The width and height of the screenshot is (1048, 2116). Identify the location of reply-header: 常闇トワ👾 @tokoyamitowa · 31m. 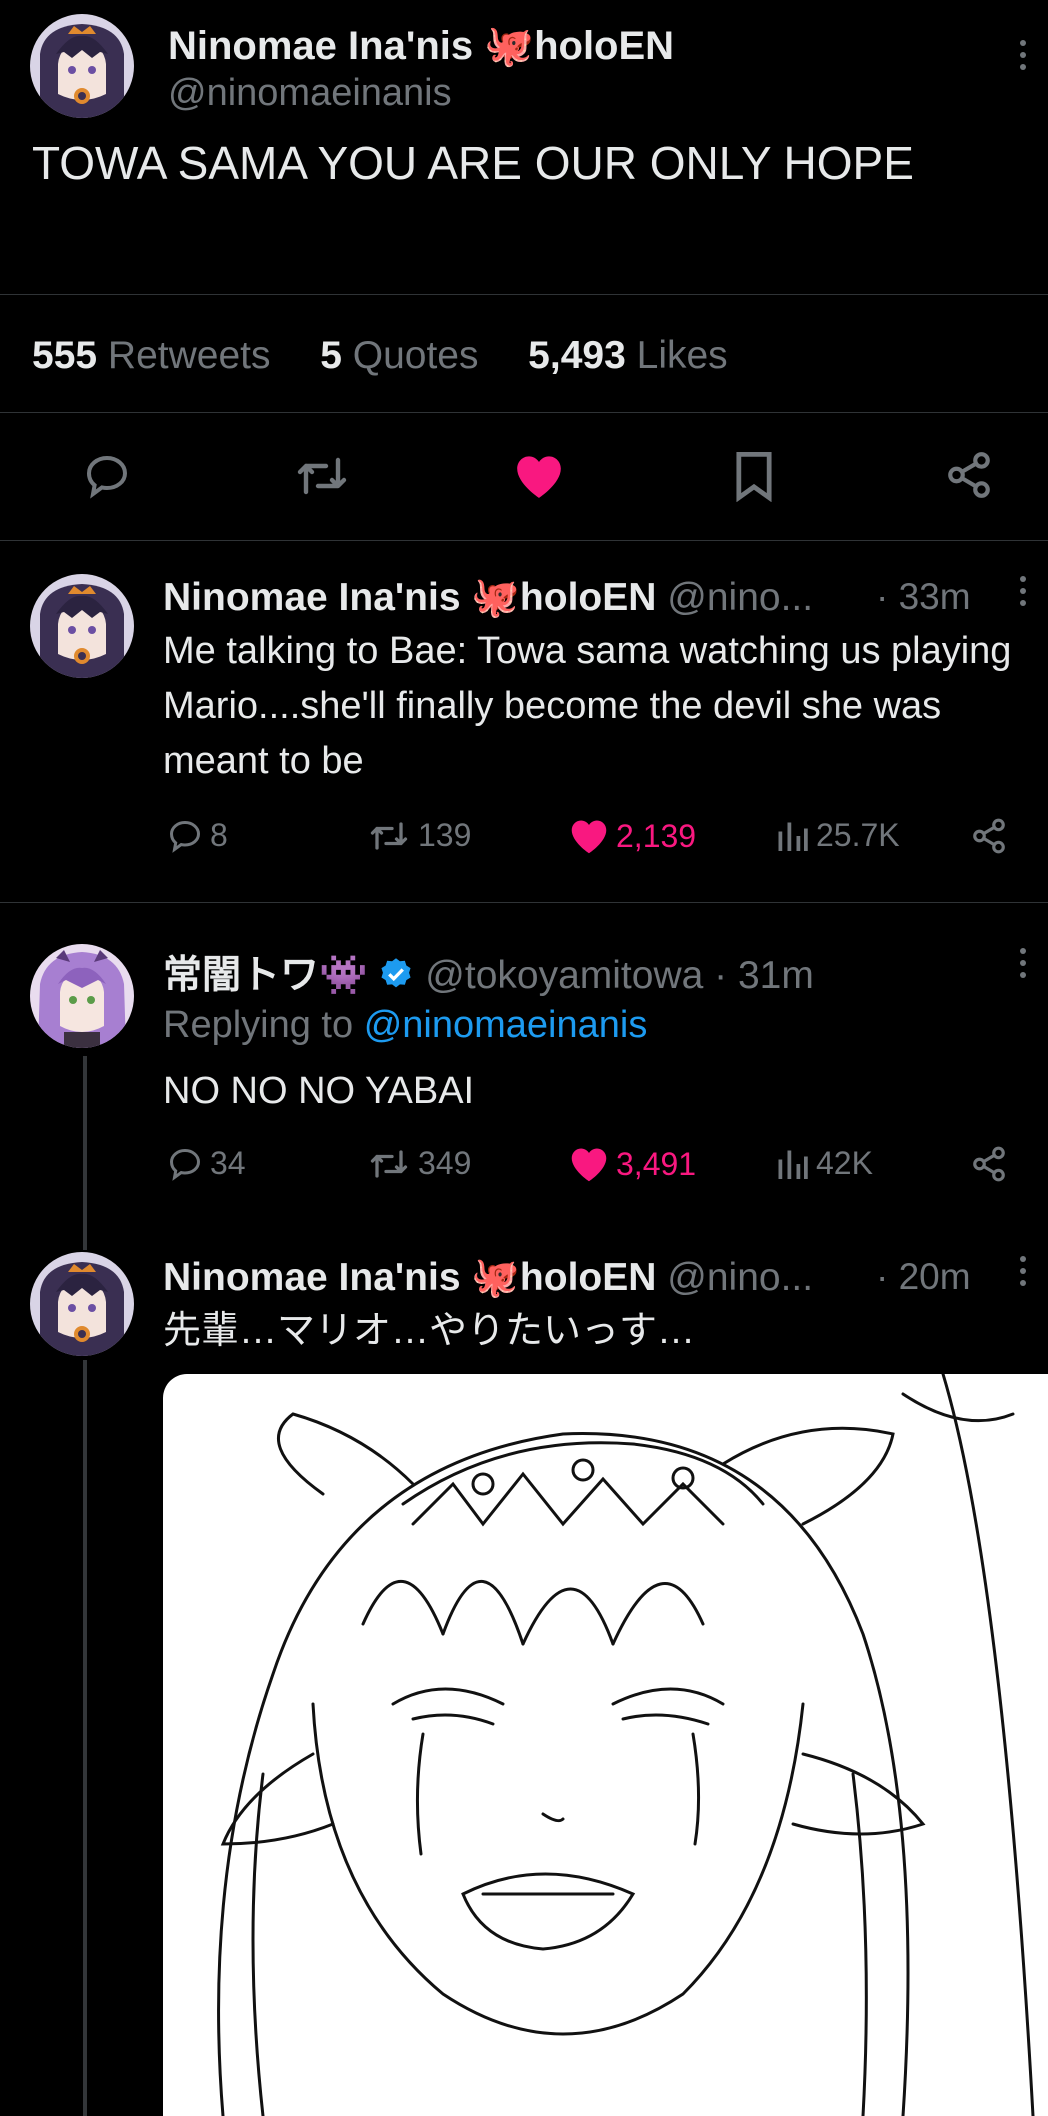
(488, 973).